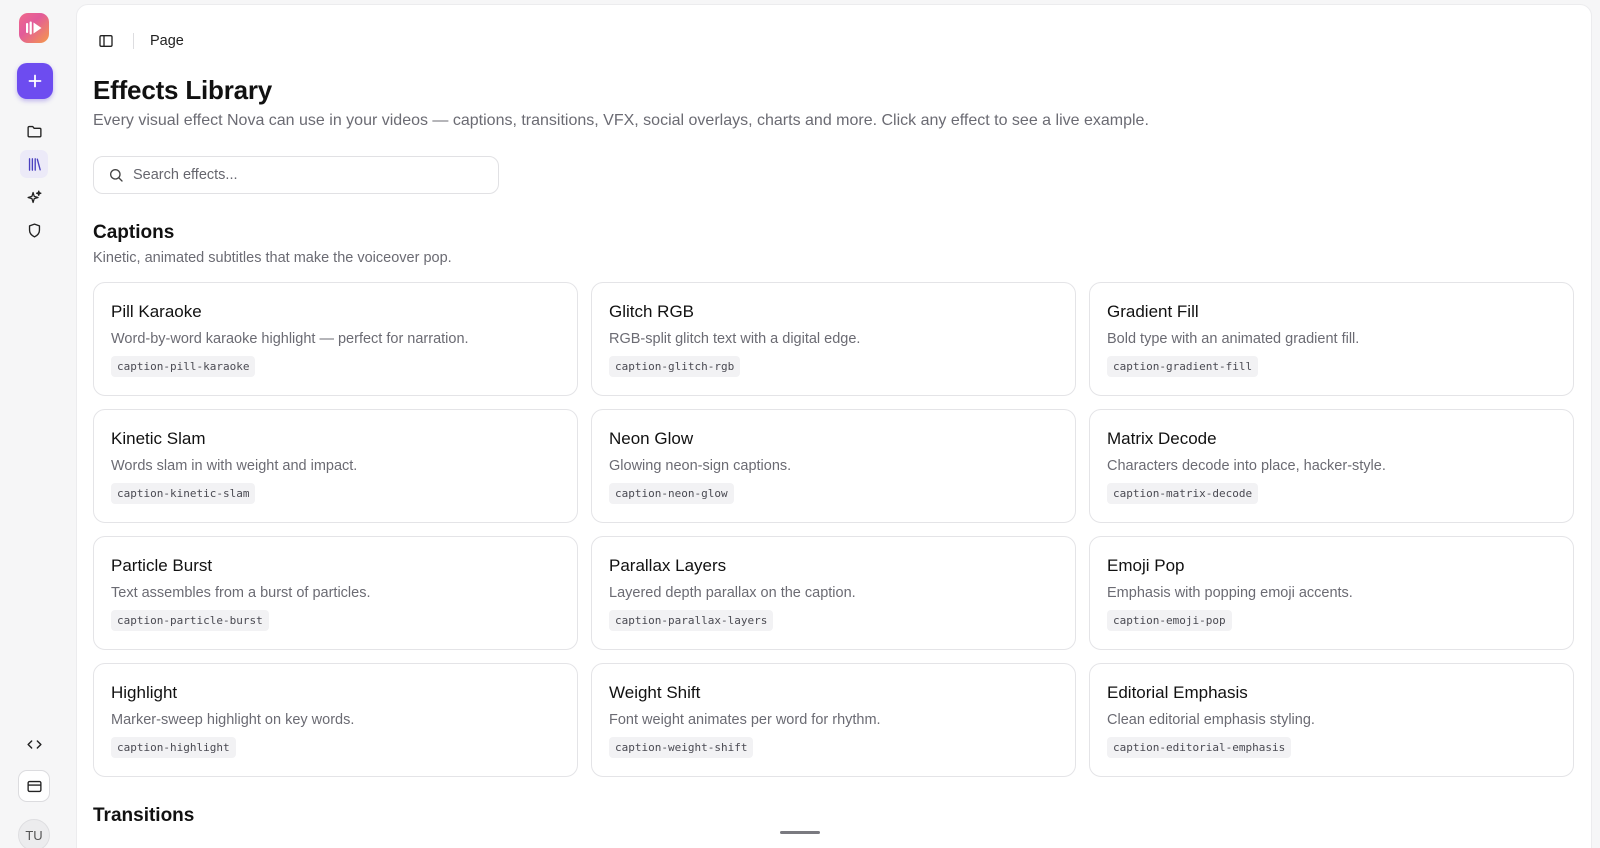  I want to click on effect-id-badge: caption-glitch-rgb, so click(675, 366).